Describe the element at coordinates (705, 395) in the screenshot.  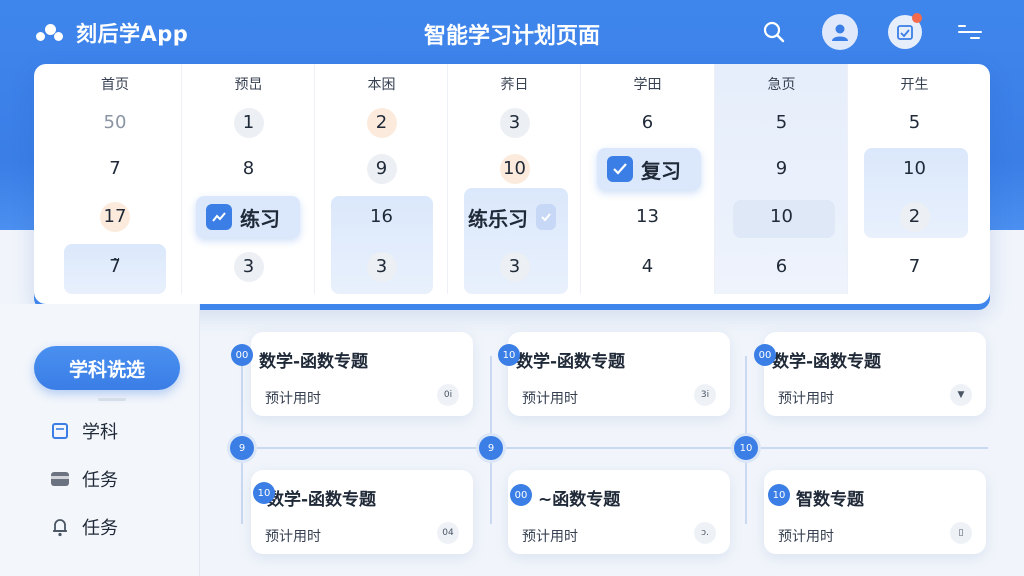
I see `task-badge: 3i` at that location.